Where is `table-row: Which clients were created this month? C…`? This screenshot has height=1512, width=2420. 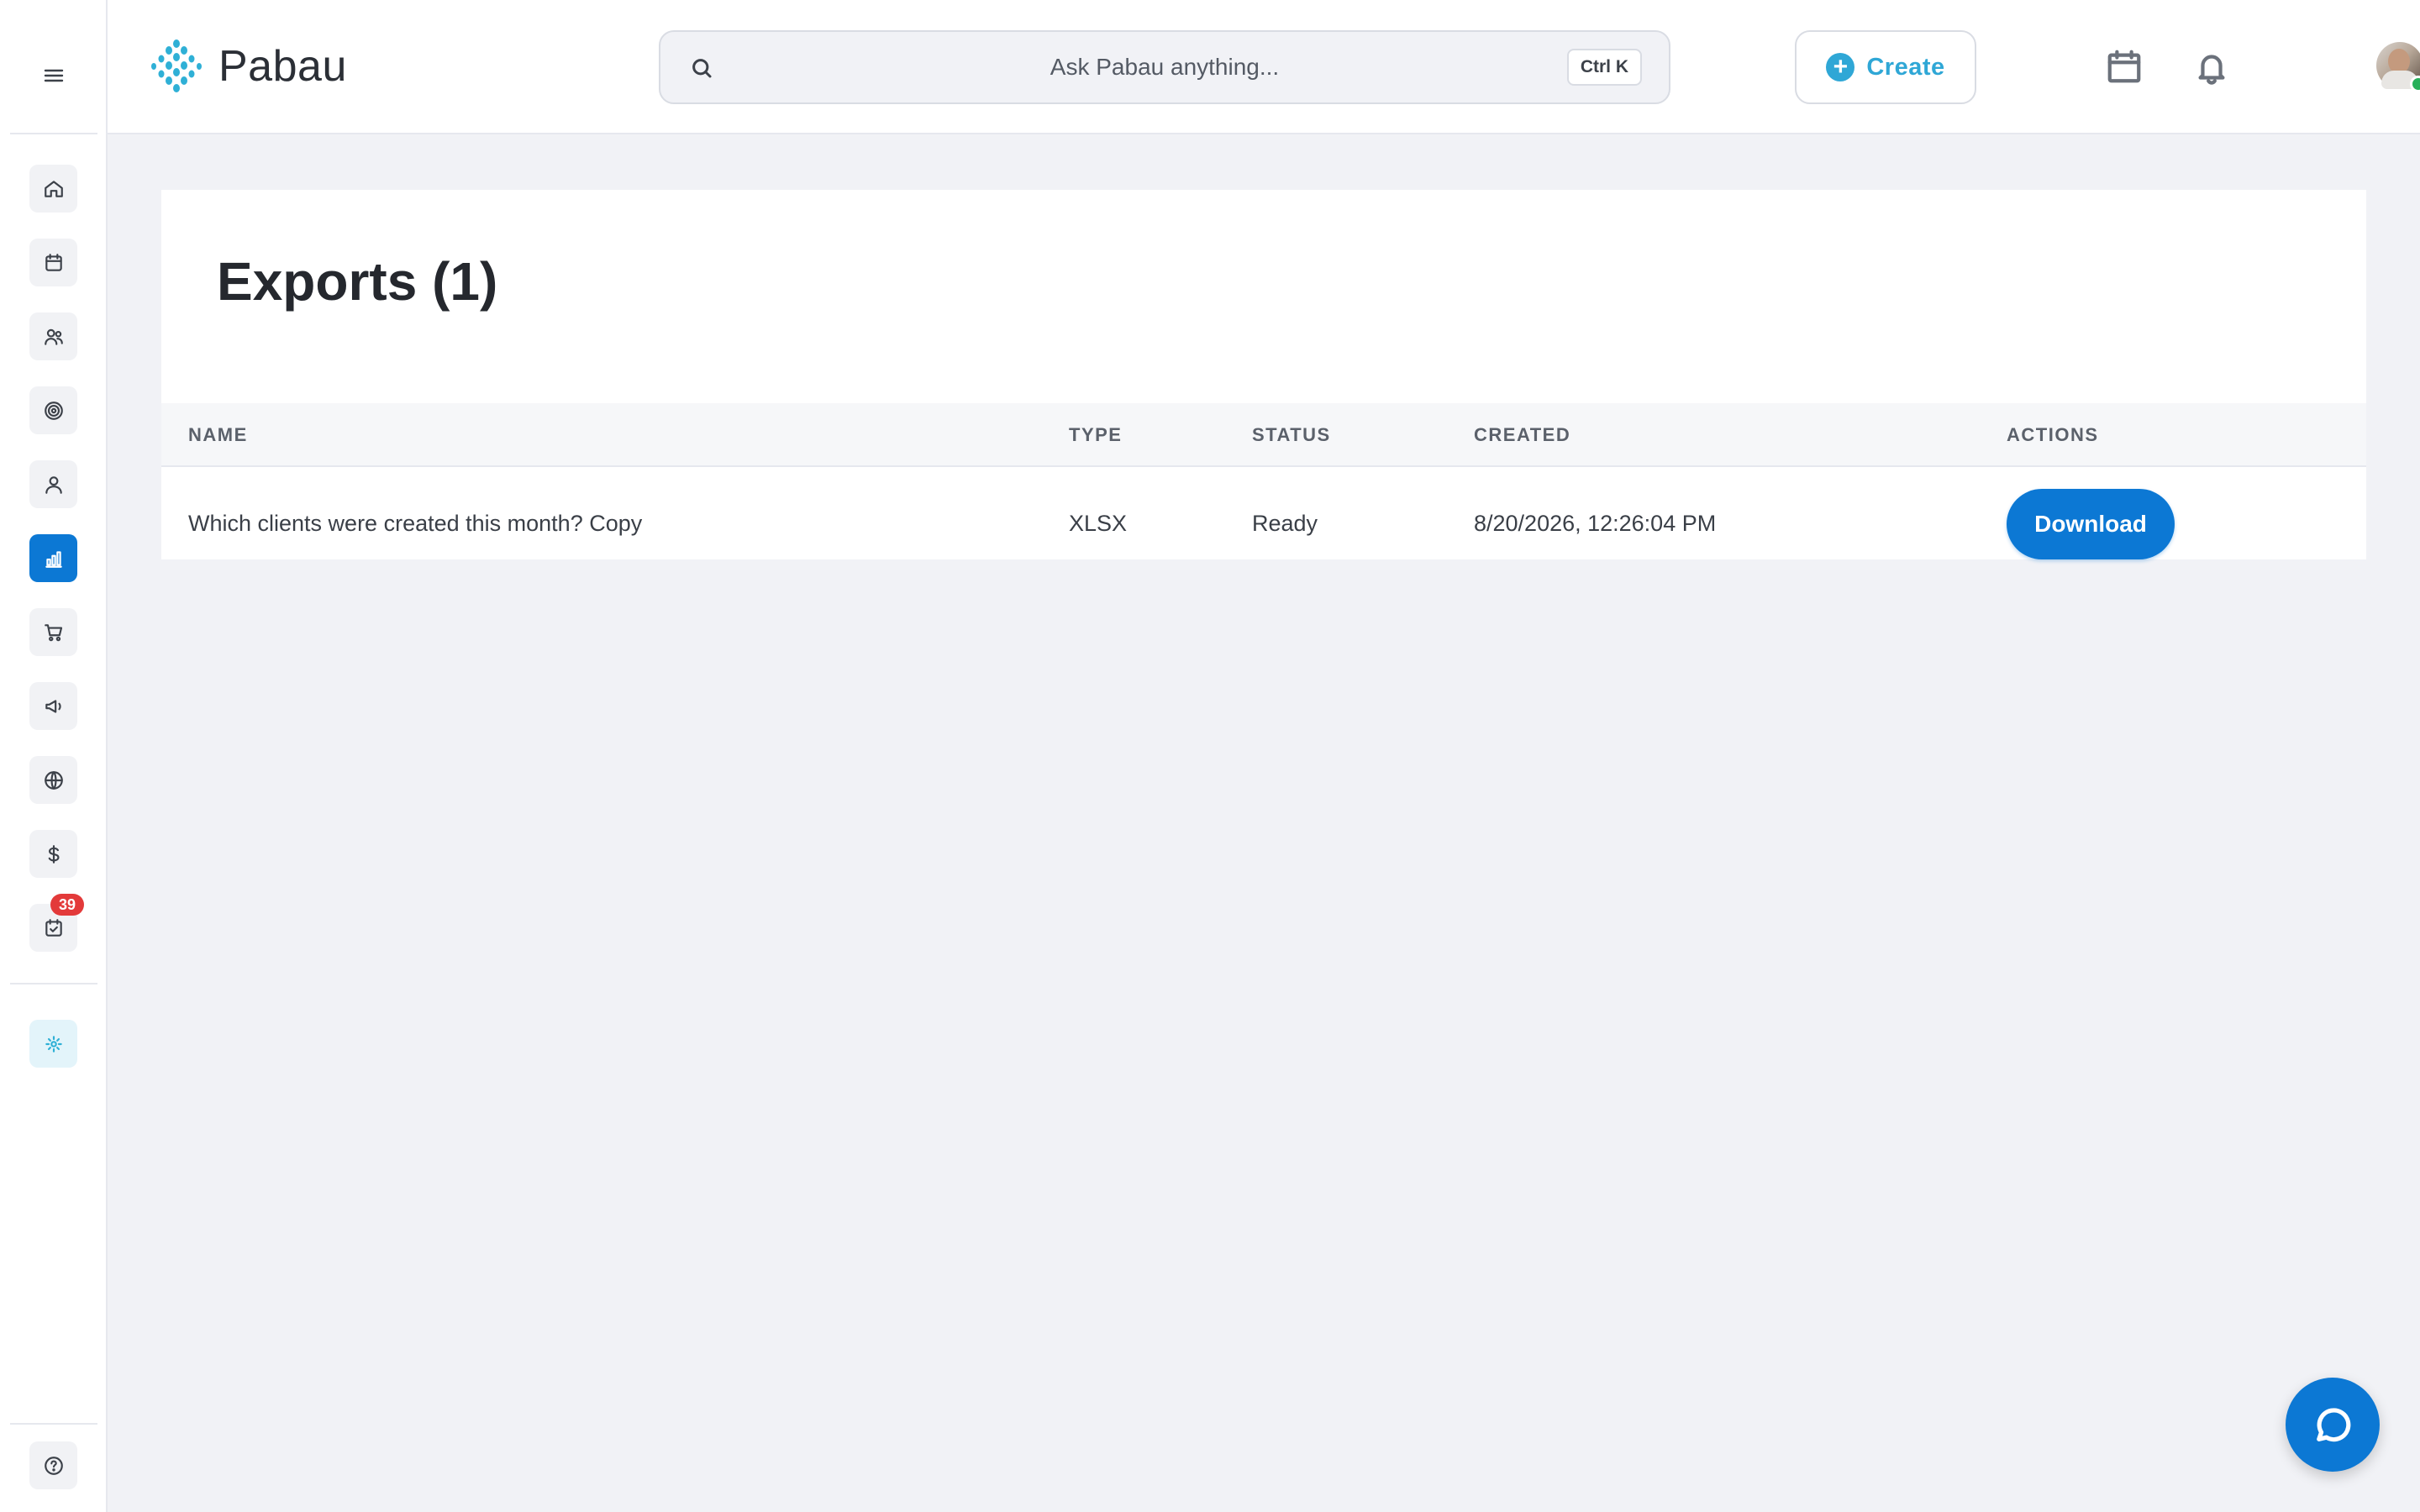 table-row: Which clients were created this month? C… is located at coordinates (1263, 523).